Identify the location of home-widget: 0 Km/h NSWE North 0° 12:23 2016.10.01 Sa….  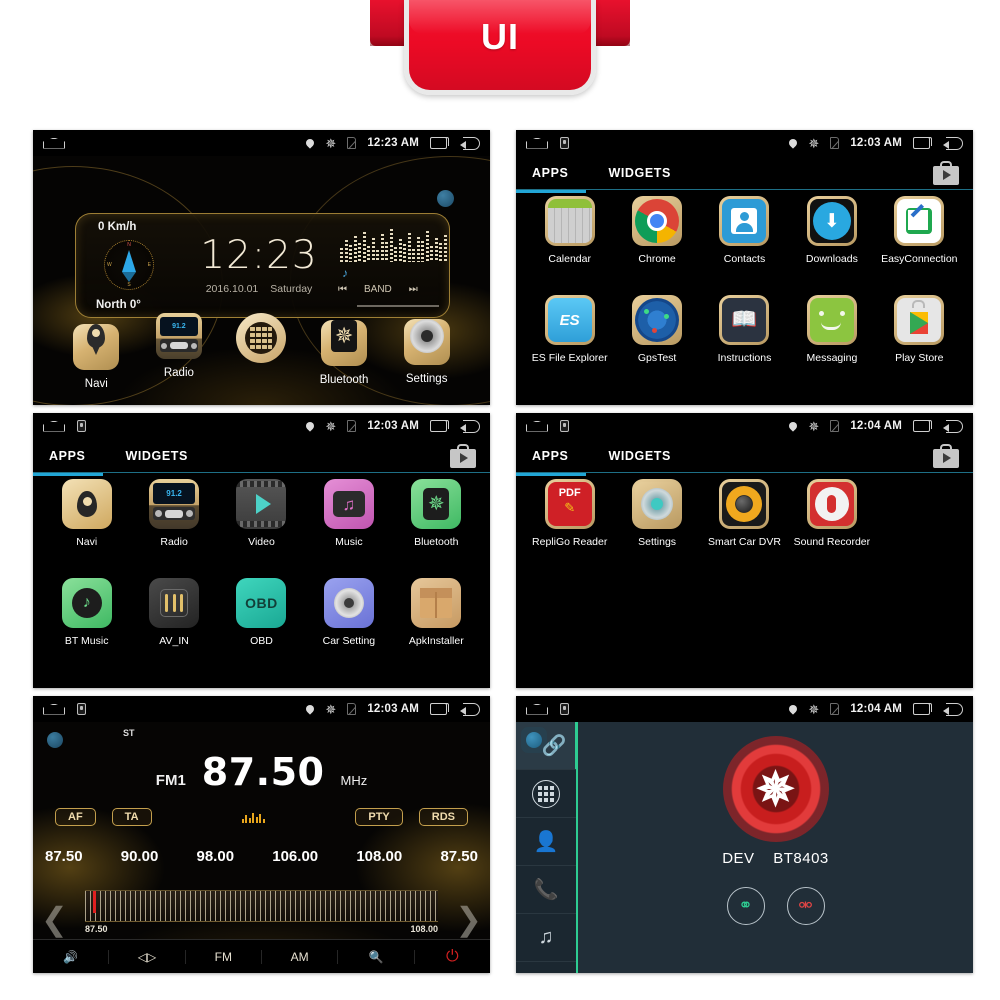
(262, 265).